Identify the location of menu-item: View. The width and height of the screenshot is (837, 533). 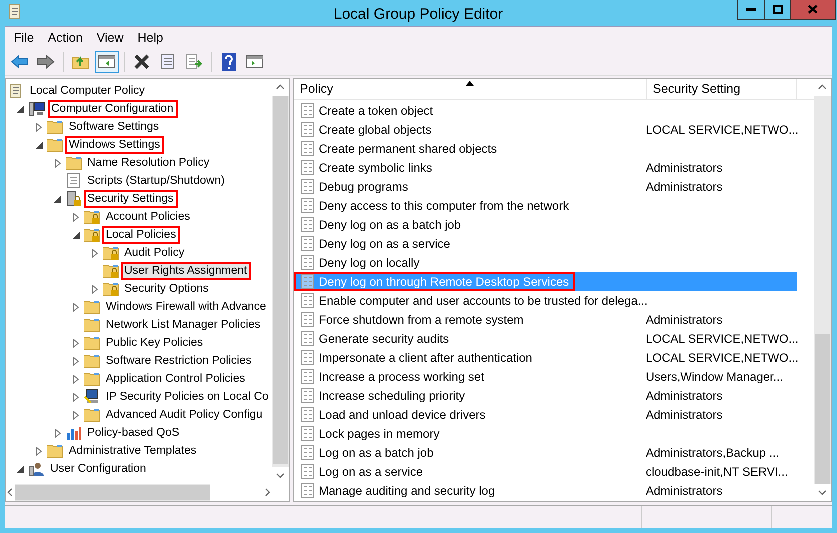
(110, 38).